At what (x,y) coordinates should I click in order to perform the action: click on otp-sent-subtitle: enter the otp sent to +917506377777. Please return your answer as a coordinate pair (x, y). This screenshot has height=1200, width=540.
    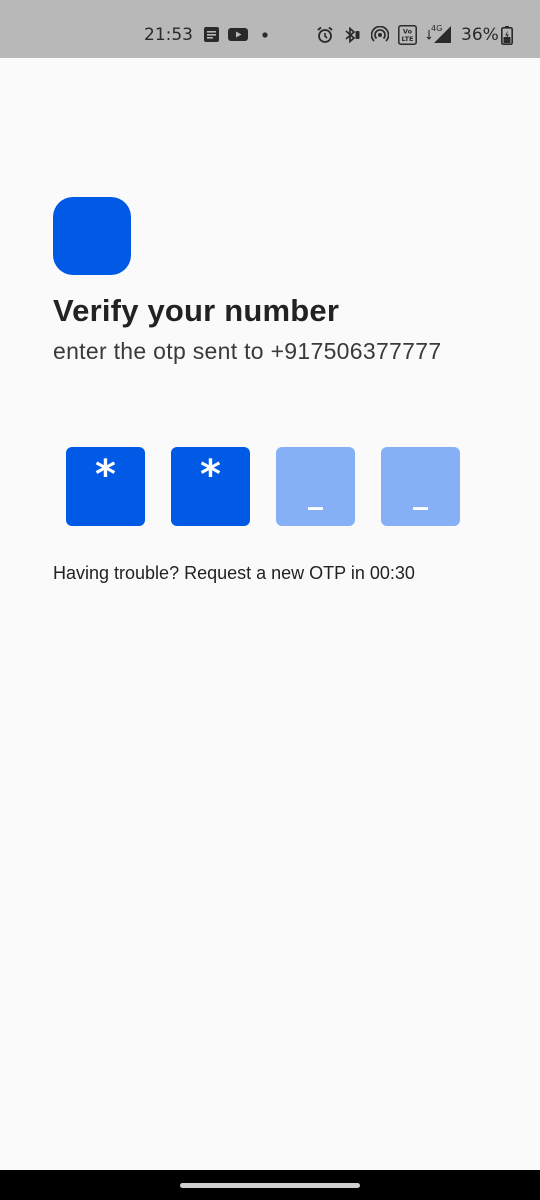
    Looking at the image, I should click on (247, 351).